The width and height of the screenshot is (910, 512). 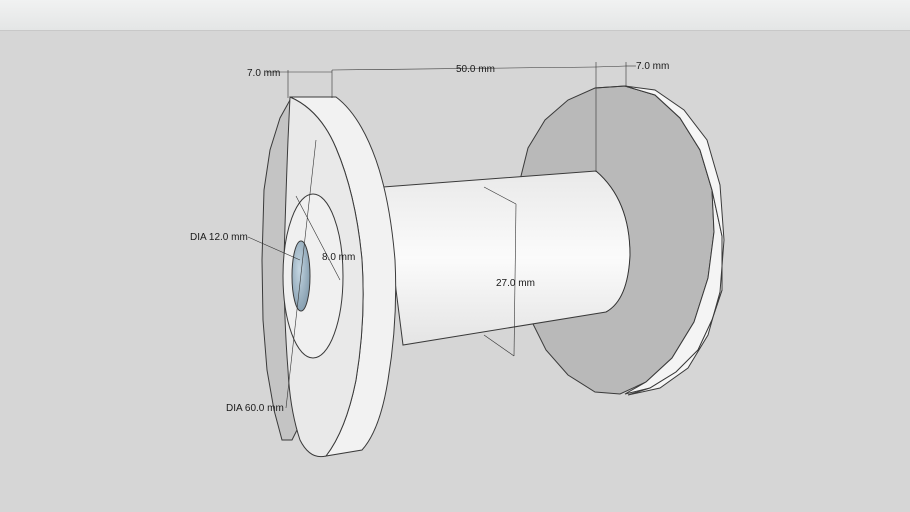 I want to click on dim-core-height: 27.0 mm, so click(x=515, y=283).